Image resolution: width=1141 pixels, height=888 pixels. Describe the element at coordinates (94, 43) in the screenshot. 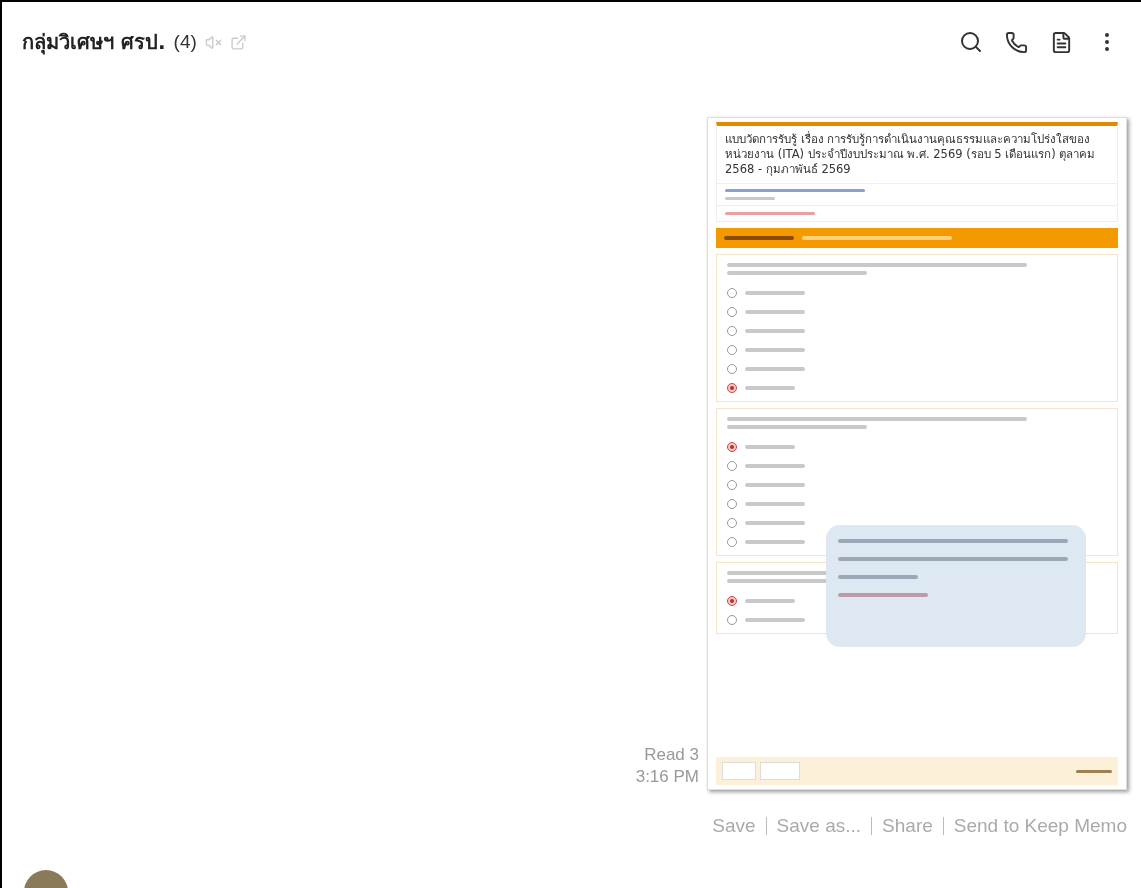

I see `chat-title: กลุ่มวิเศษฯ ศรป.` at that location.